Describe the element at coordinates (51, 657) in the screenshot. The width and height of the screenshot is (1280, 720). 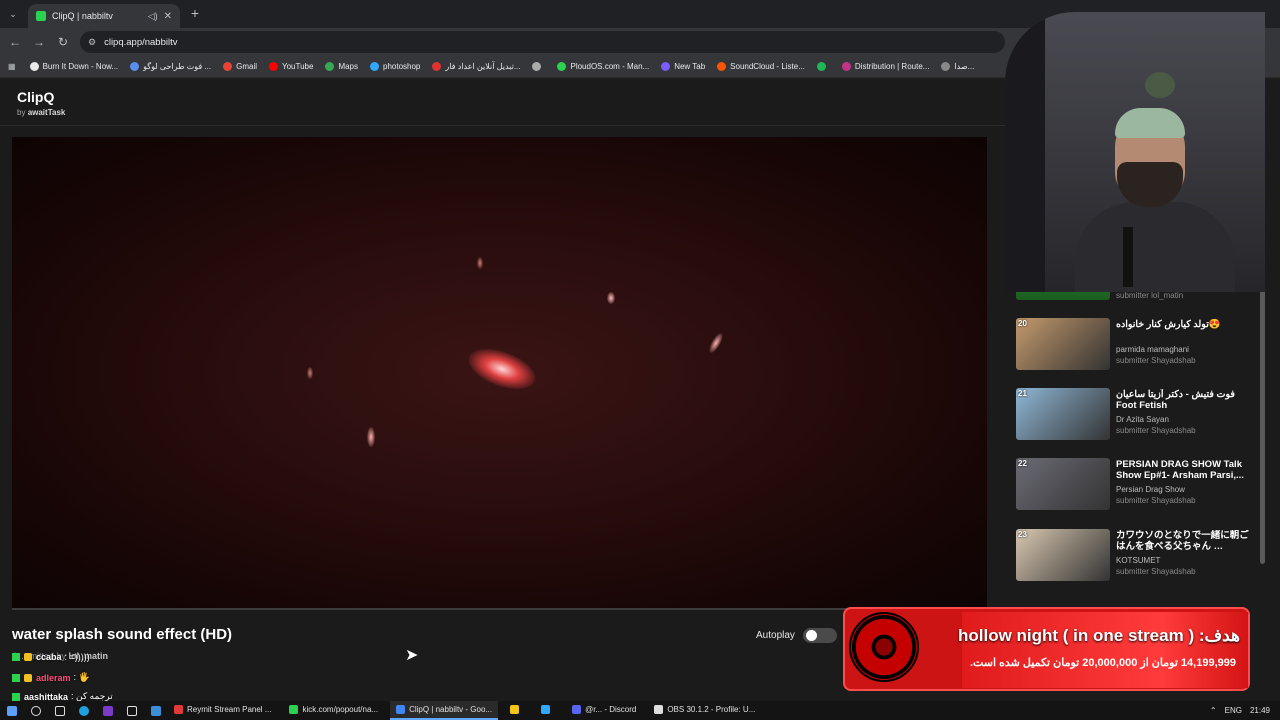
I see `chat-message: ccaba : =)))))` at that location.